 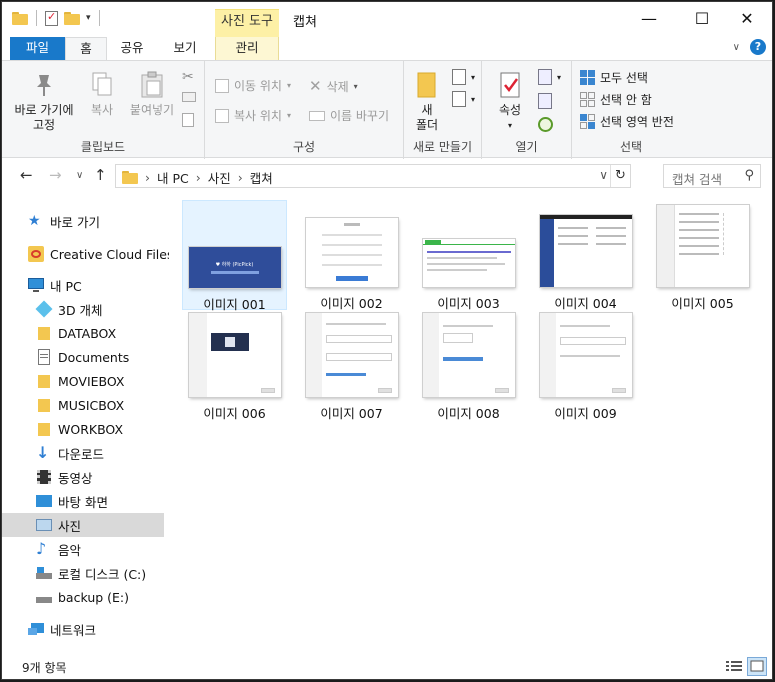 I want to click on nav-item-downloads: ↓ 다운로드, so click(x=83, y=453).